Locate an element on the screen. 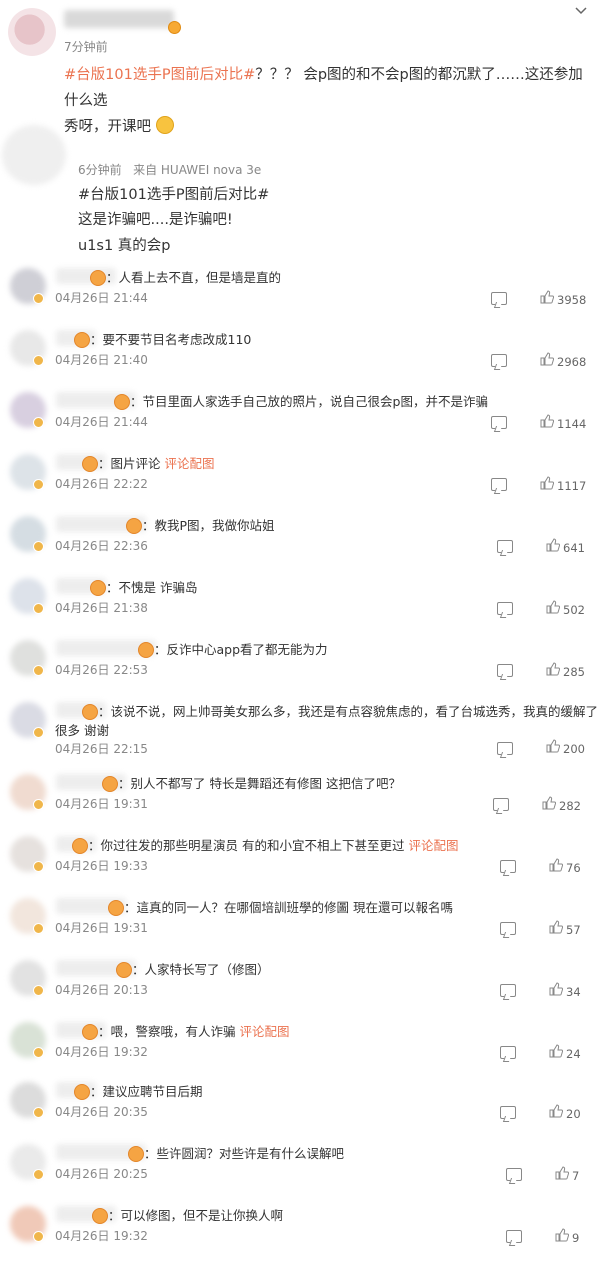  comment-time: 04月26日 21:44 is located at coordinates (101, 298).